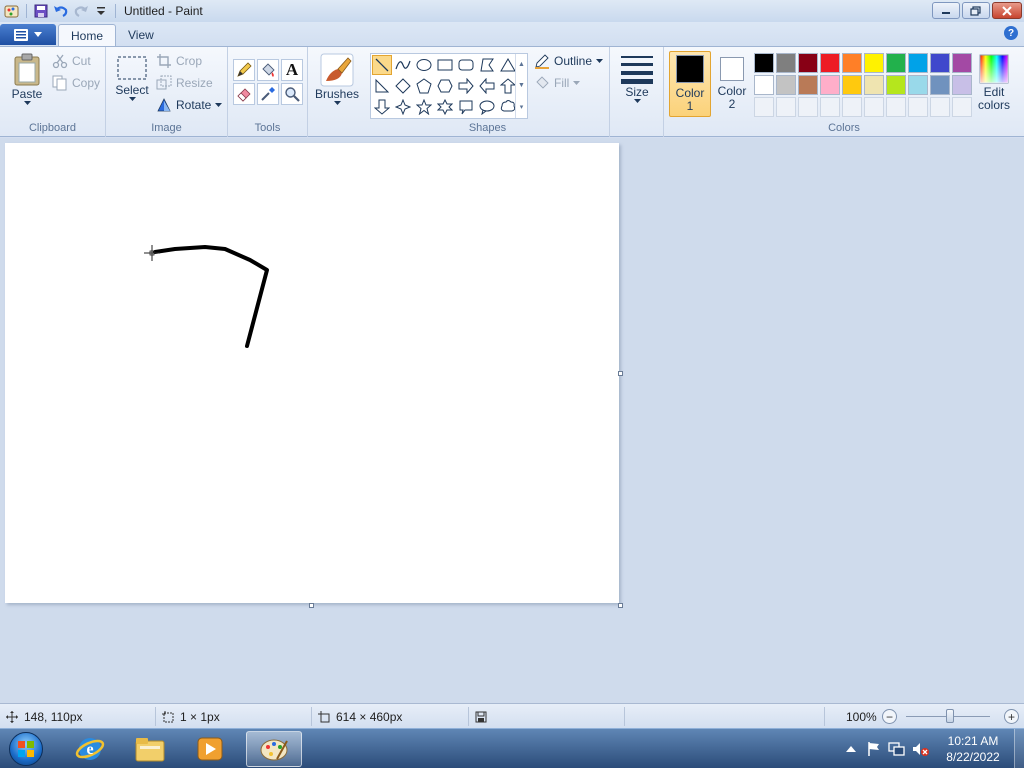  Describe the element at coordinates (976, 10) in the screenshot. I see `restore-button` at that location.